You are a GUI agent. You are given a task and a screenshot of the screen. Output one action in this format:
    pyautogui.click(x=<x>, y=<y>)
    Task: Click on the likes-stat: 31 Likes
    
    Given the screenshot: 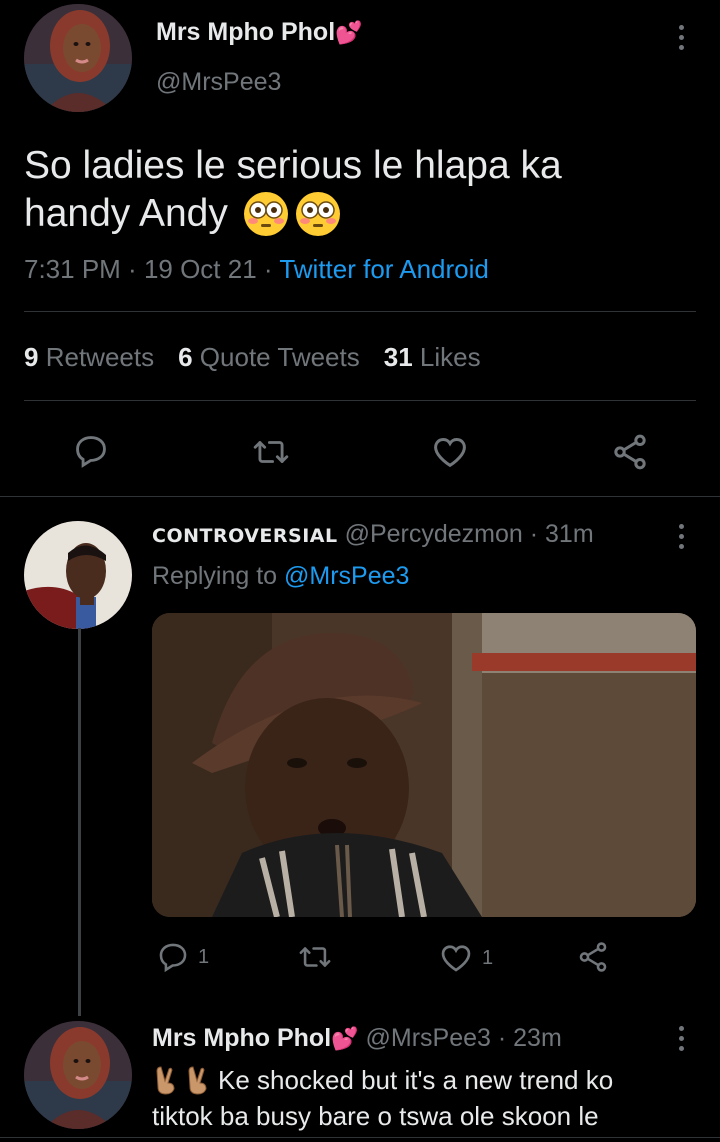 What is the action you would take?
    pyautogui.click(x=432, y=357)
    